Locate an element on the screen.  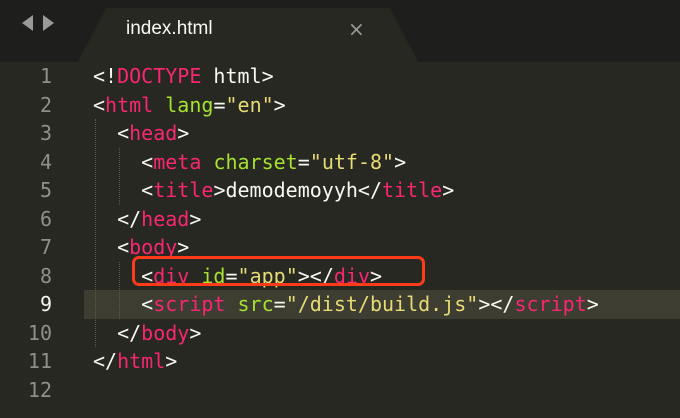
code-token: DOCTYPE is located at coordinates (159, 76).